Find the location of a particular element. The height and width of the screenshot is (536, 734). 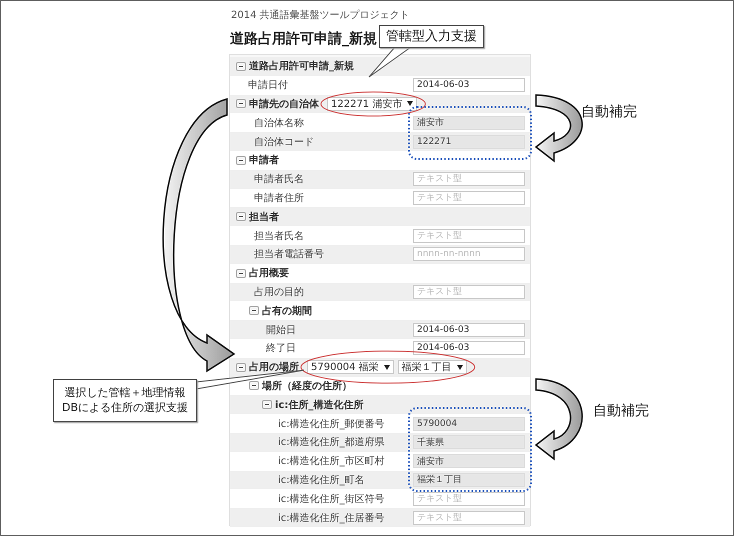

section-title: ic:住所_構造化住所 is located at coordinates (319, 405).